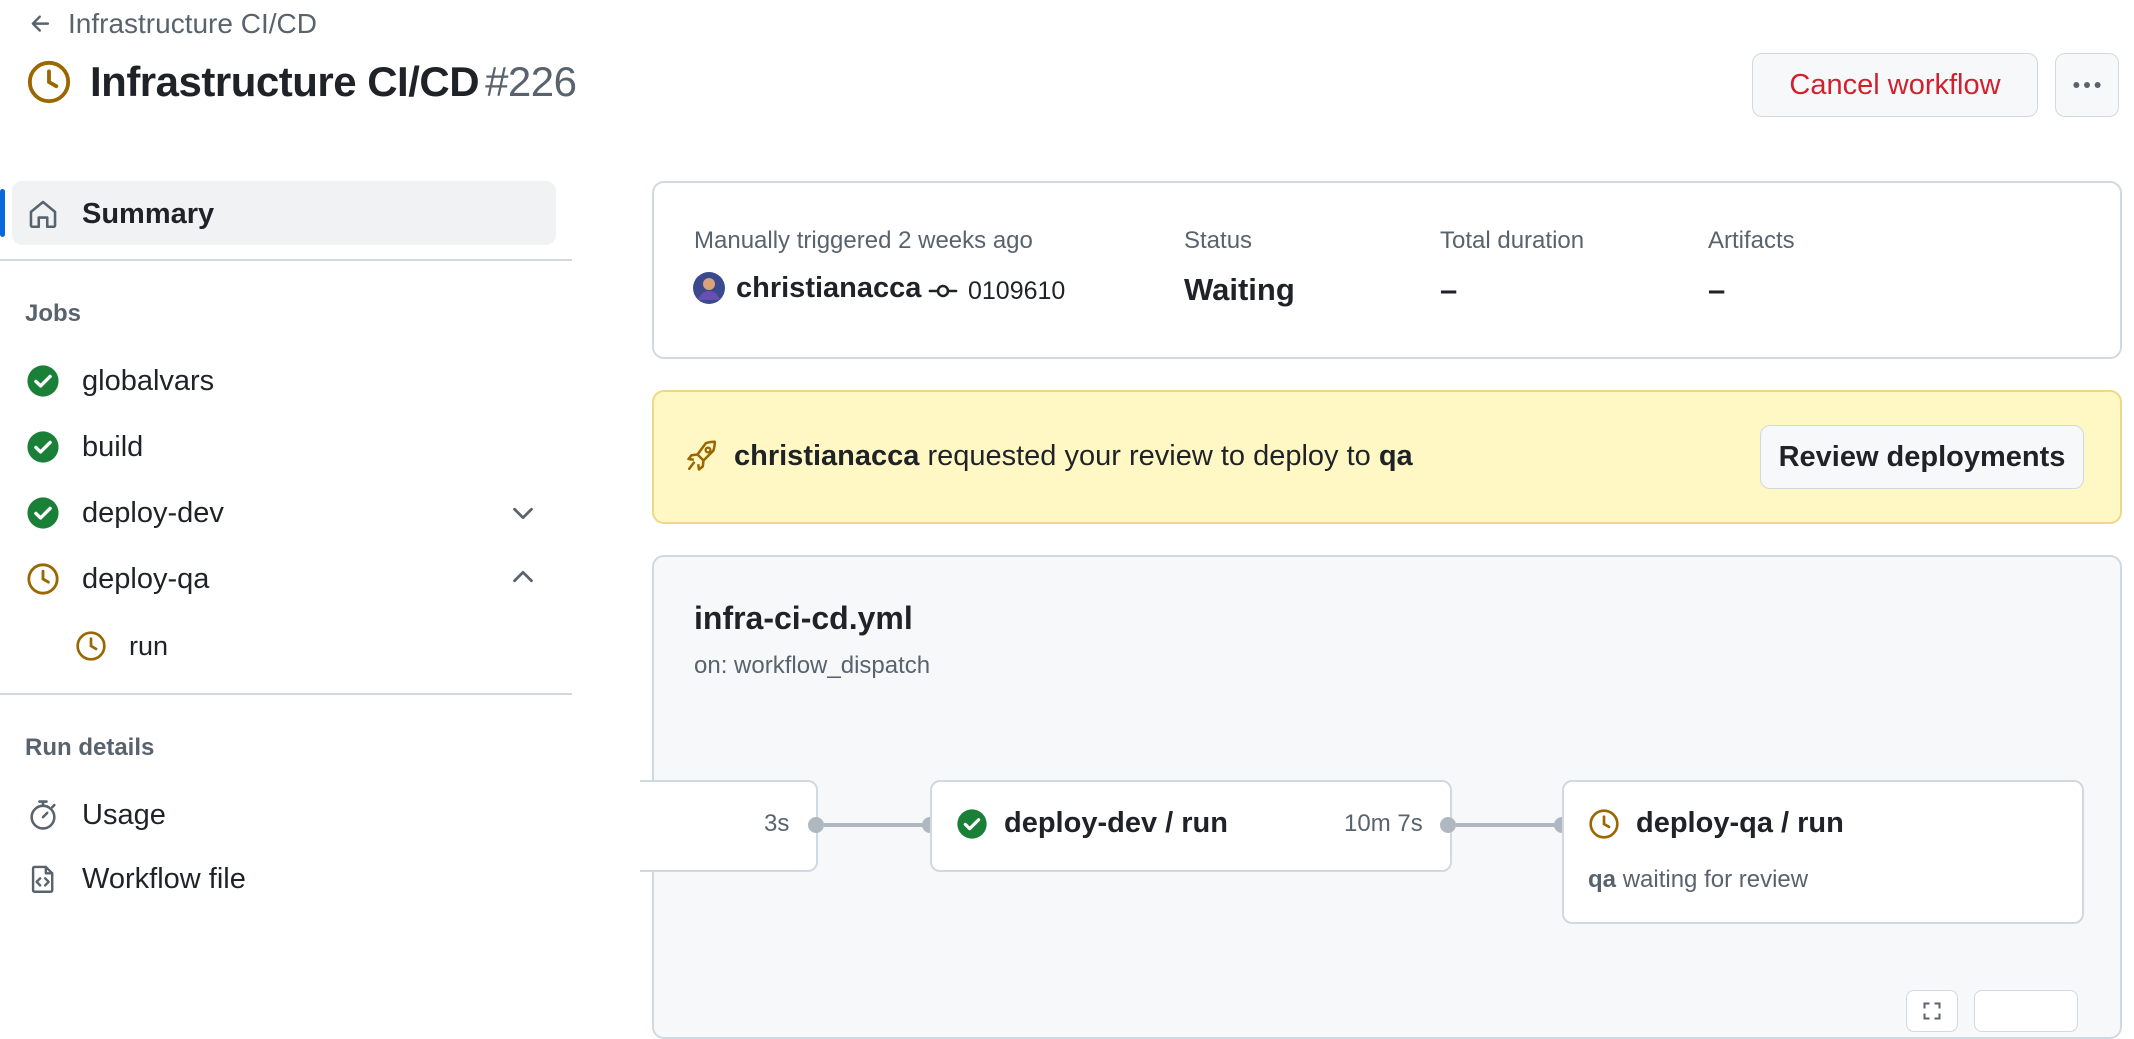  I want to click on sidebar-item-label: deploy-qa, so click(146, 578).